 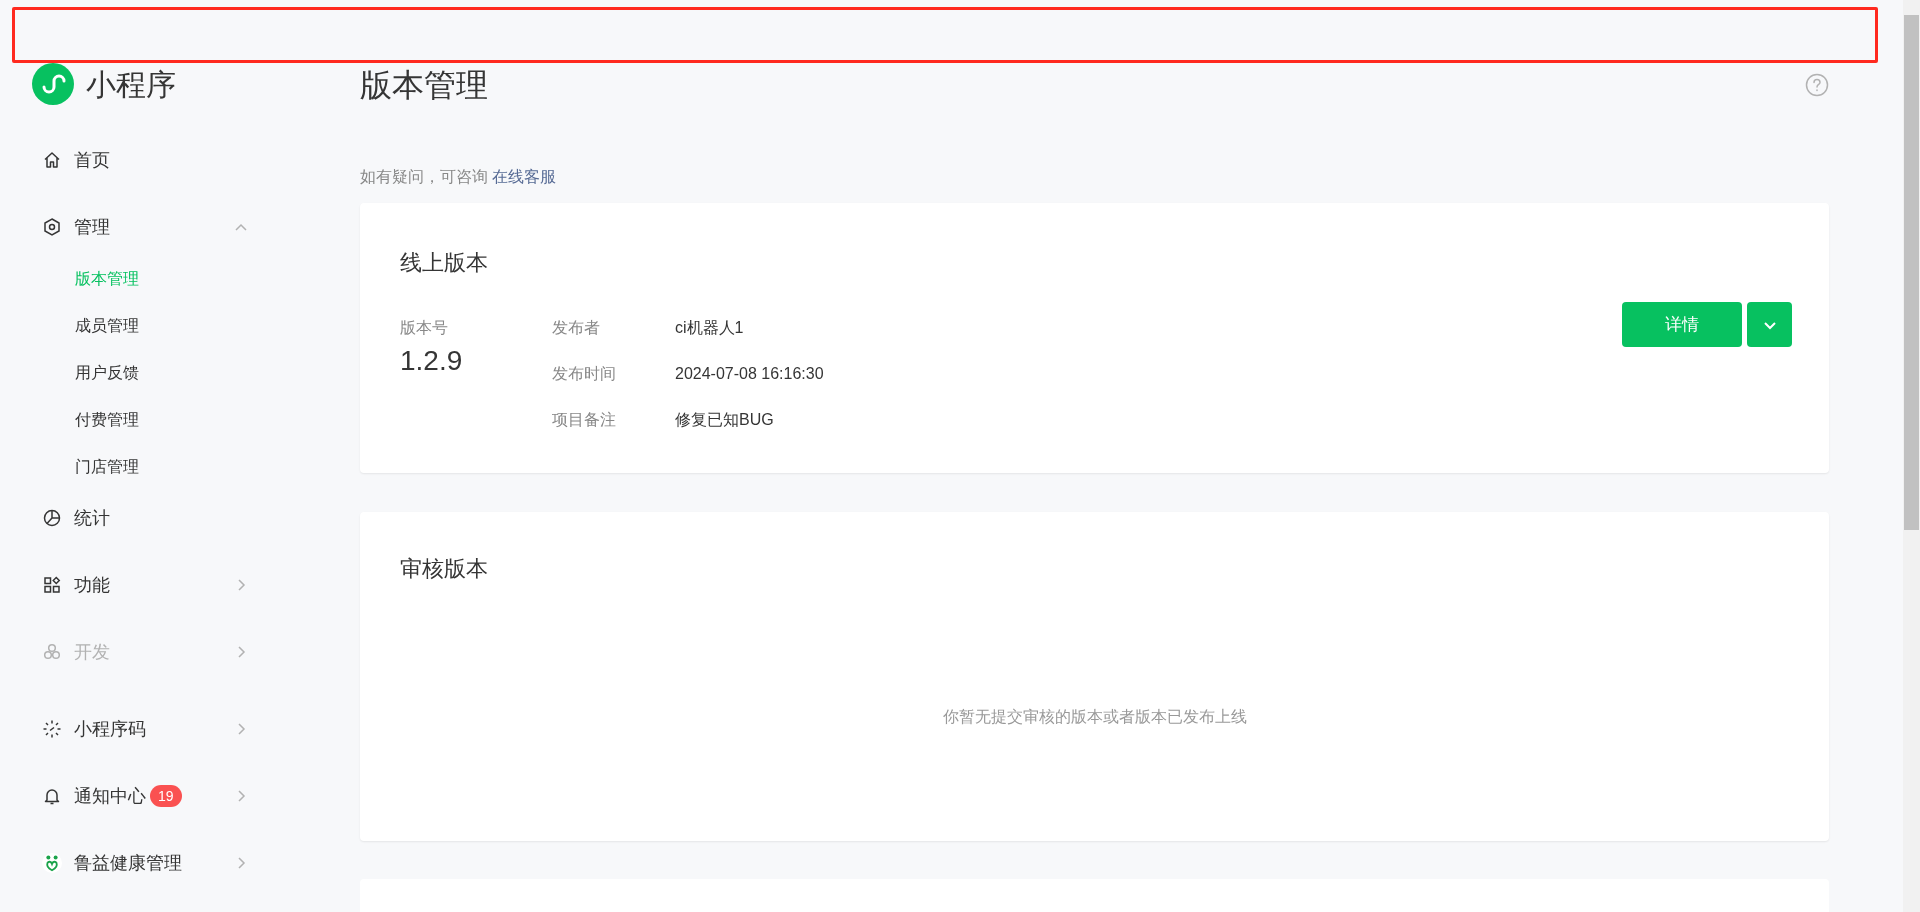 I want to click on help-hint: 如有疑问，可咨询 在线客服, so click(x=459, y=177).